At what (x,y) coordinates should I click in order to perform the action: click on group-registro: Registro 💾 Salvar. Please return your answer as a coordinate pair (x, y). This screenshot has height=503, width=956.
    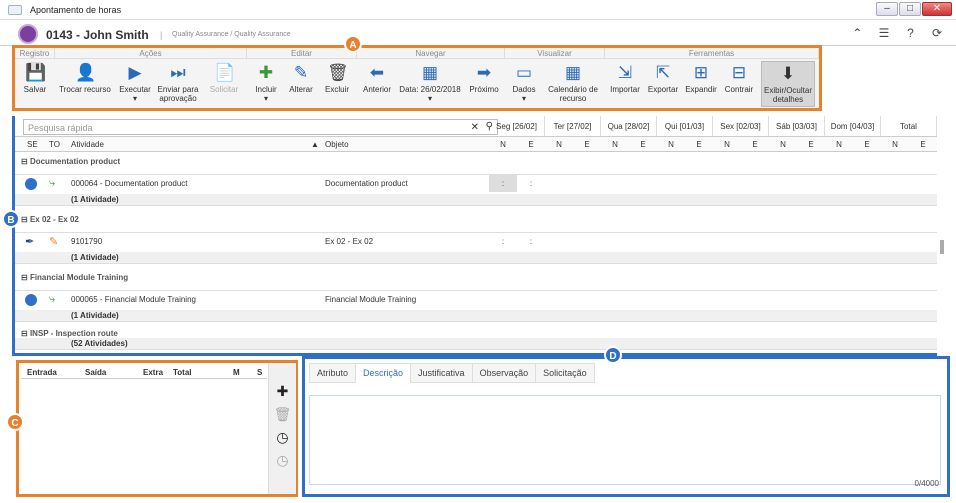
    Looking at the image, I should click on (35, 78).